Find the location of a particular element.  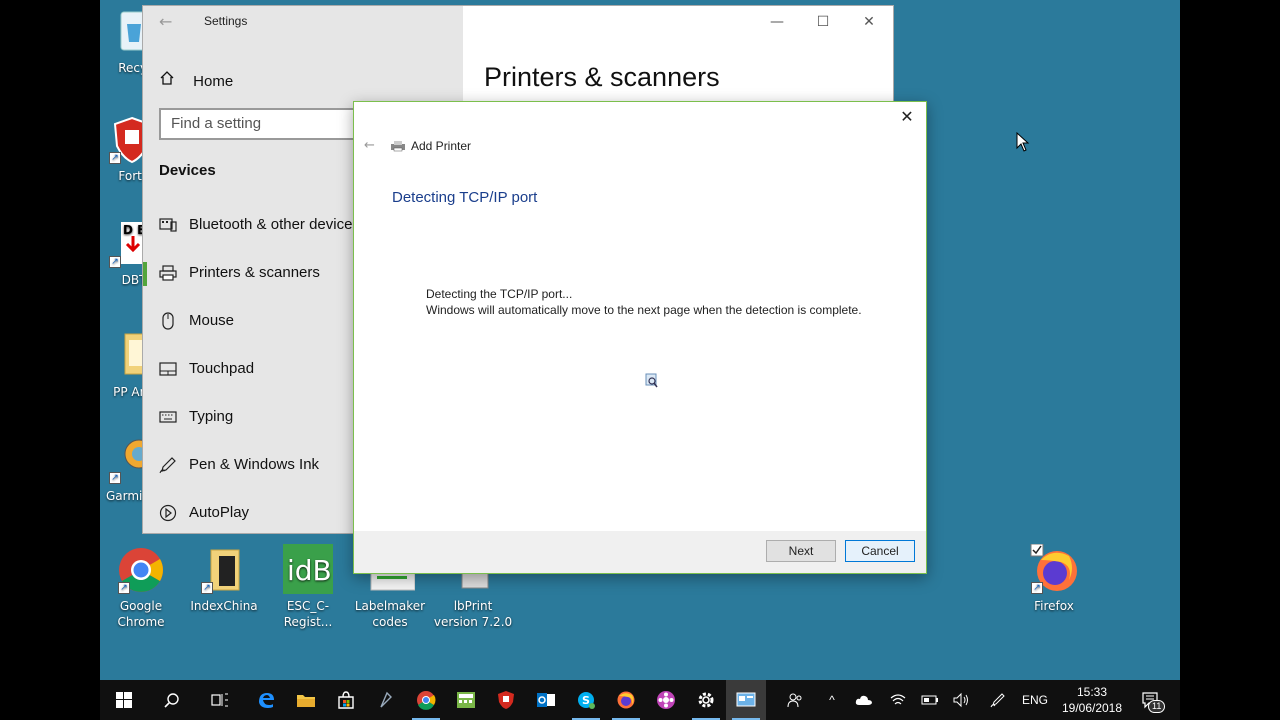

action-center-button: 11 is located at coordinates (1151, 700).